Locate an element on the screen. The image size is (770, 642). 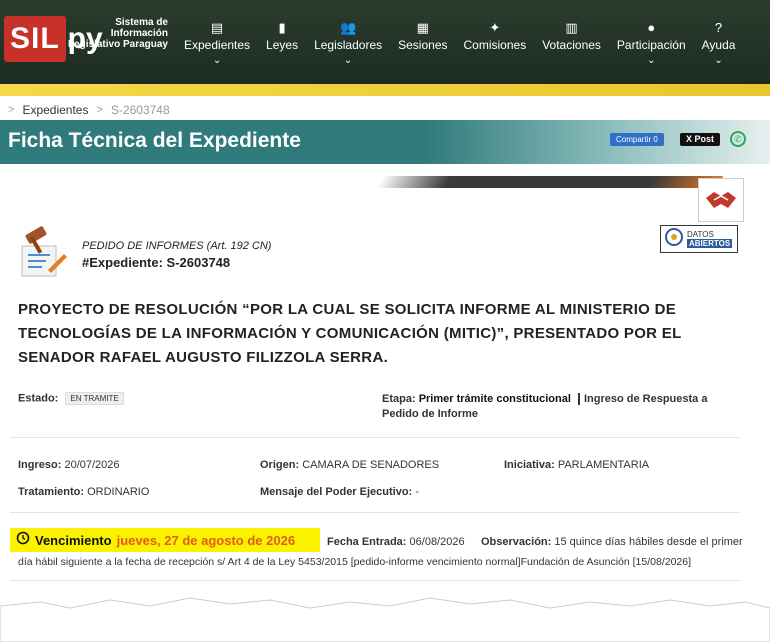
record-id: #Expediente: S-2603748 is located at coordinates (156, 262).